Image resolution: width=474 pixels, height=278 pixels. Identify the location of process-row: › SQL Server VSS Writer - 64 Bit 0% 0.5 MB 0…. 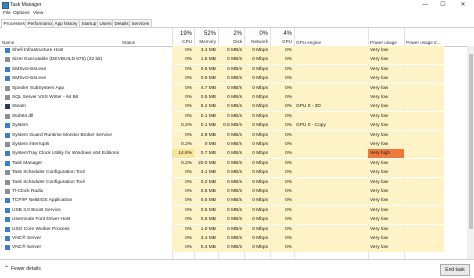
(237, 97).